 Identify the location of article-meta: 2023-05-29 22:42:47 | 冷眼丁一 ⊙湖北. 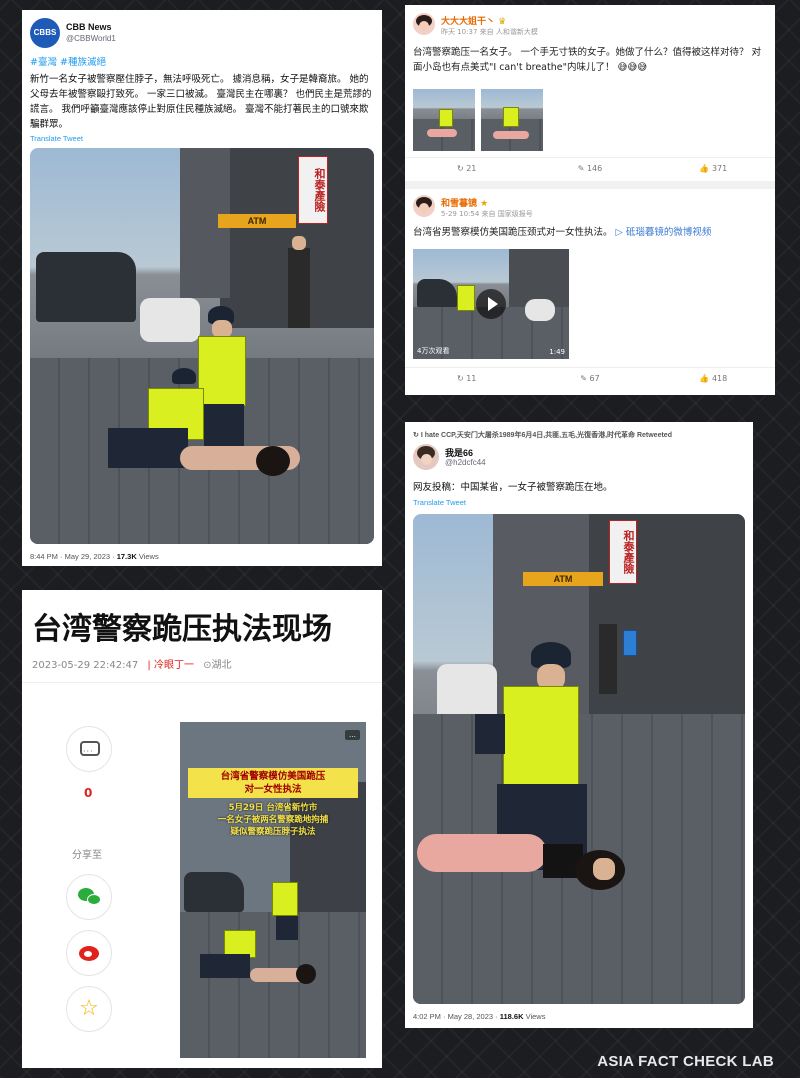
(132, 665).